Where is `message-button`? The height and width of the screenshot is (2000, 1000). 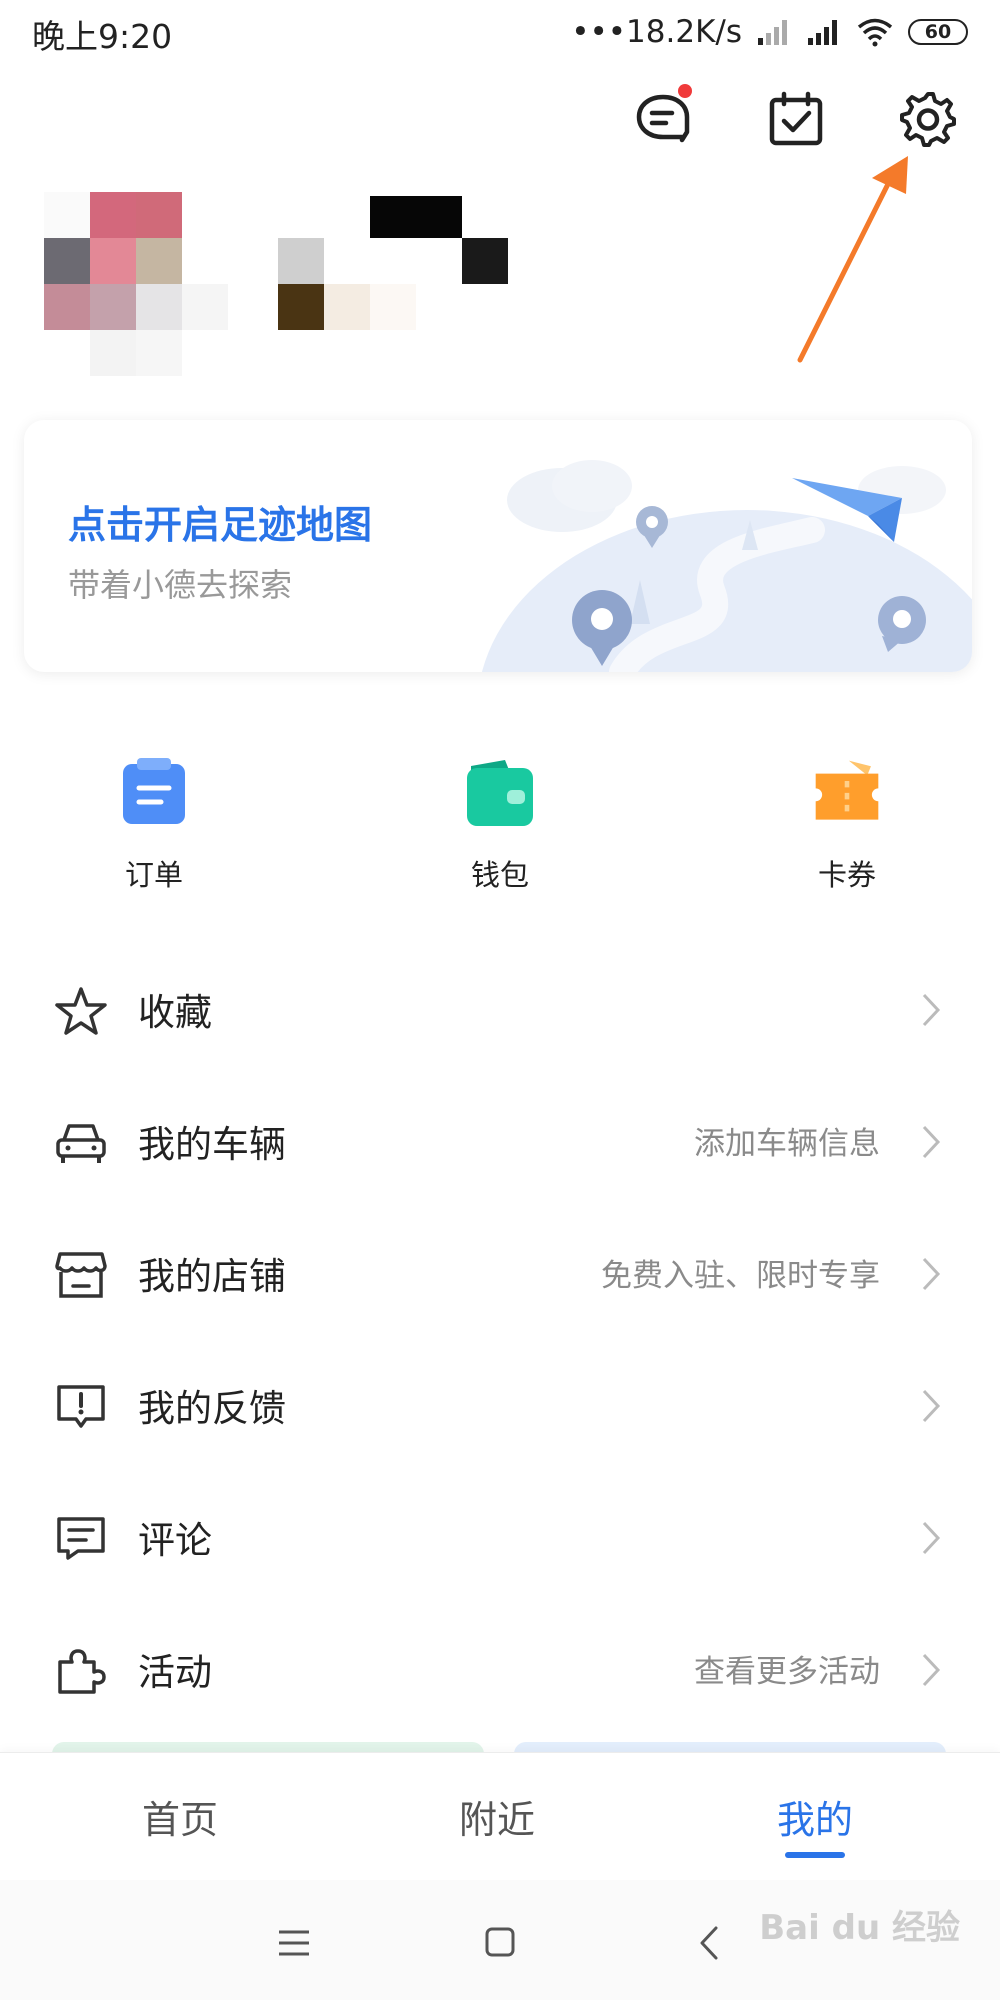
message-button is located at coordinates (663, 119).